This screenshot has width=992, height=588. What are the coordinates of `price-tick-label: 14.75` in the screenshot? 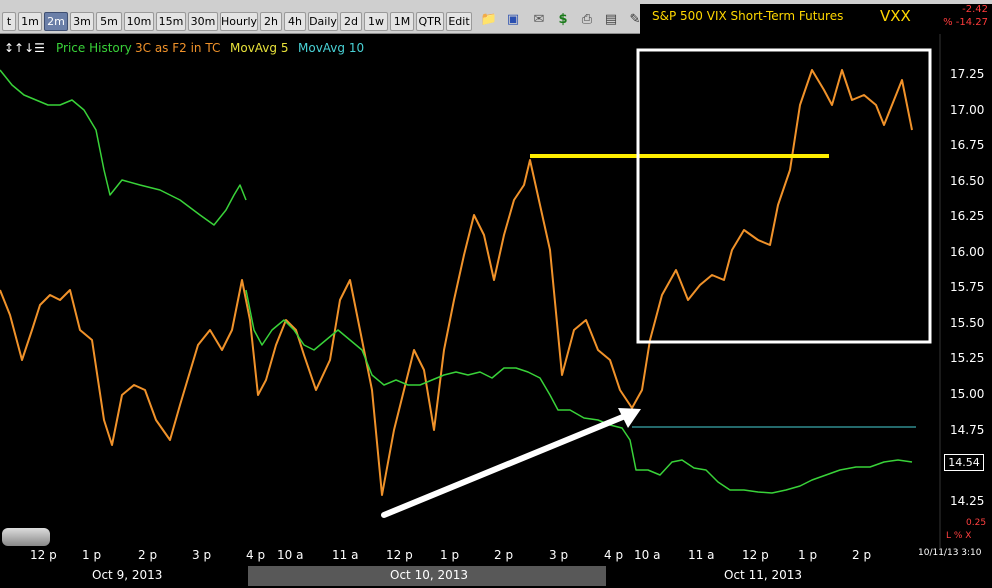 It's located at (967, 430).